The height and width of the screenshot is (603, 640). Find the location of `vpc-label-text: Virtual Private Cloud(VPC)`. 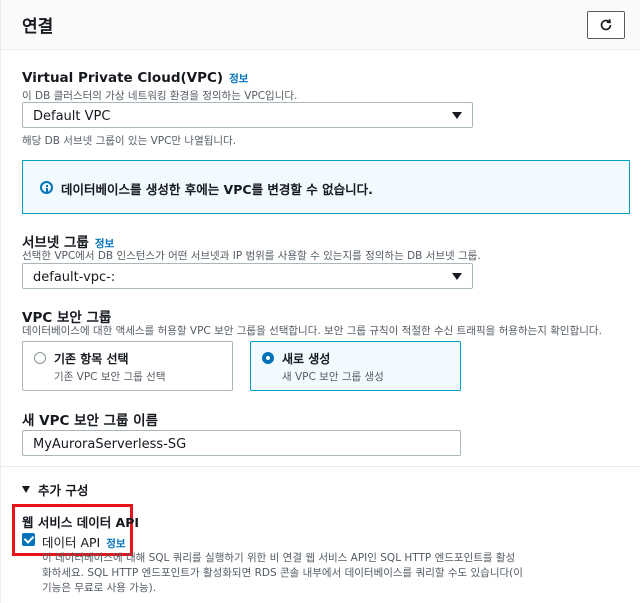

vpc-label-text: Virtual Private Cloud(VPC) is located at coordinates (123, 78).